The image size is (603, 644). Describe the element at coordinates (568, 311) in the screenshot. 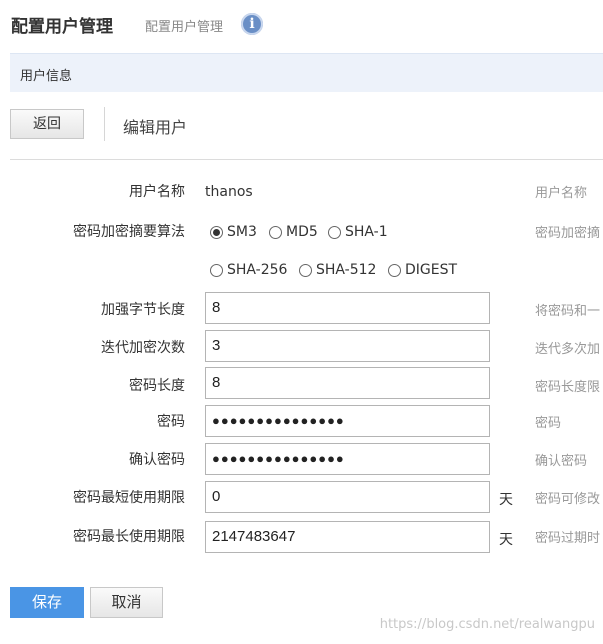

I see `salt-length-hint: 将密码和一` at that location.